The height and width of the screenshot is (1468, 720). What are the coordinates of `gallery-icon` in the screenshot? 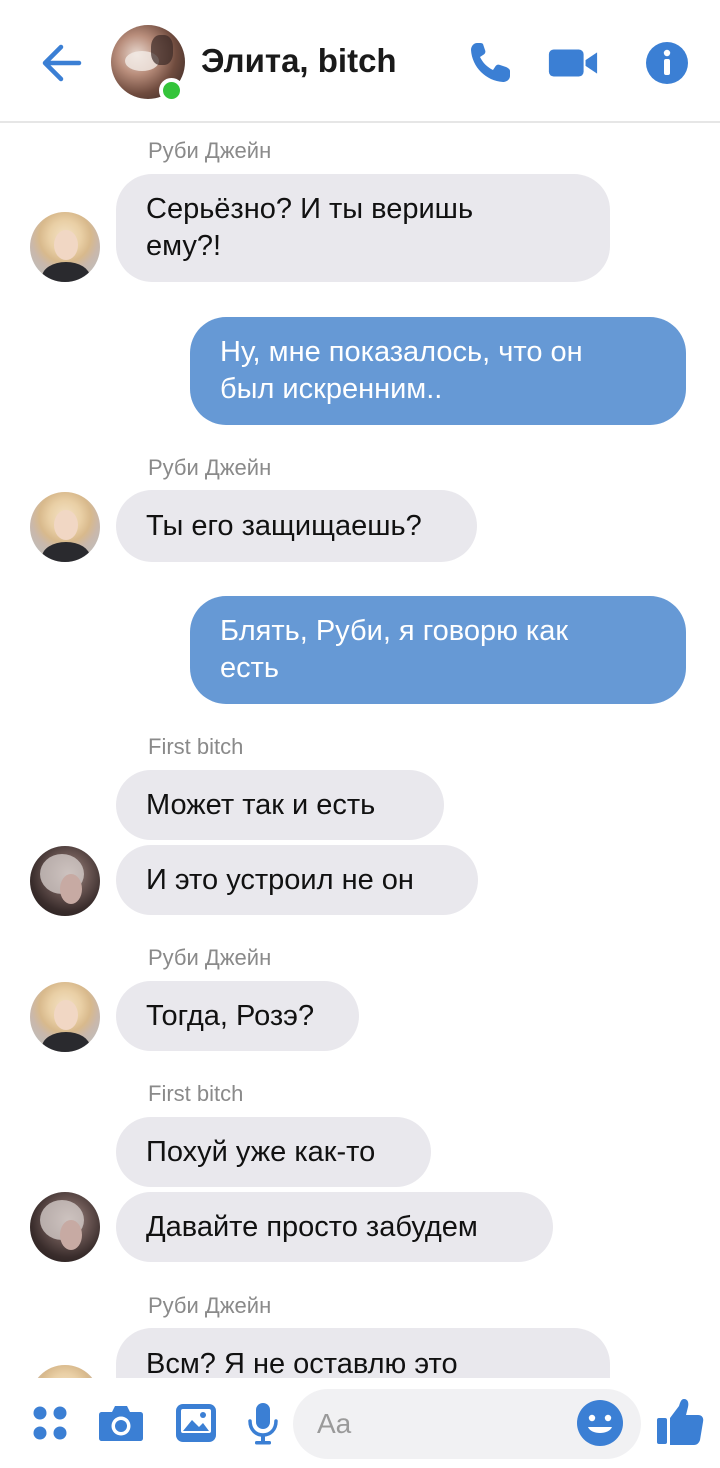 It's located at (196, 1423).